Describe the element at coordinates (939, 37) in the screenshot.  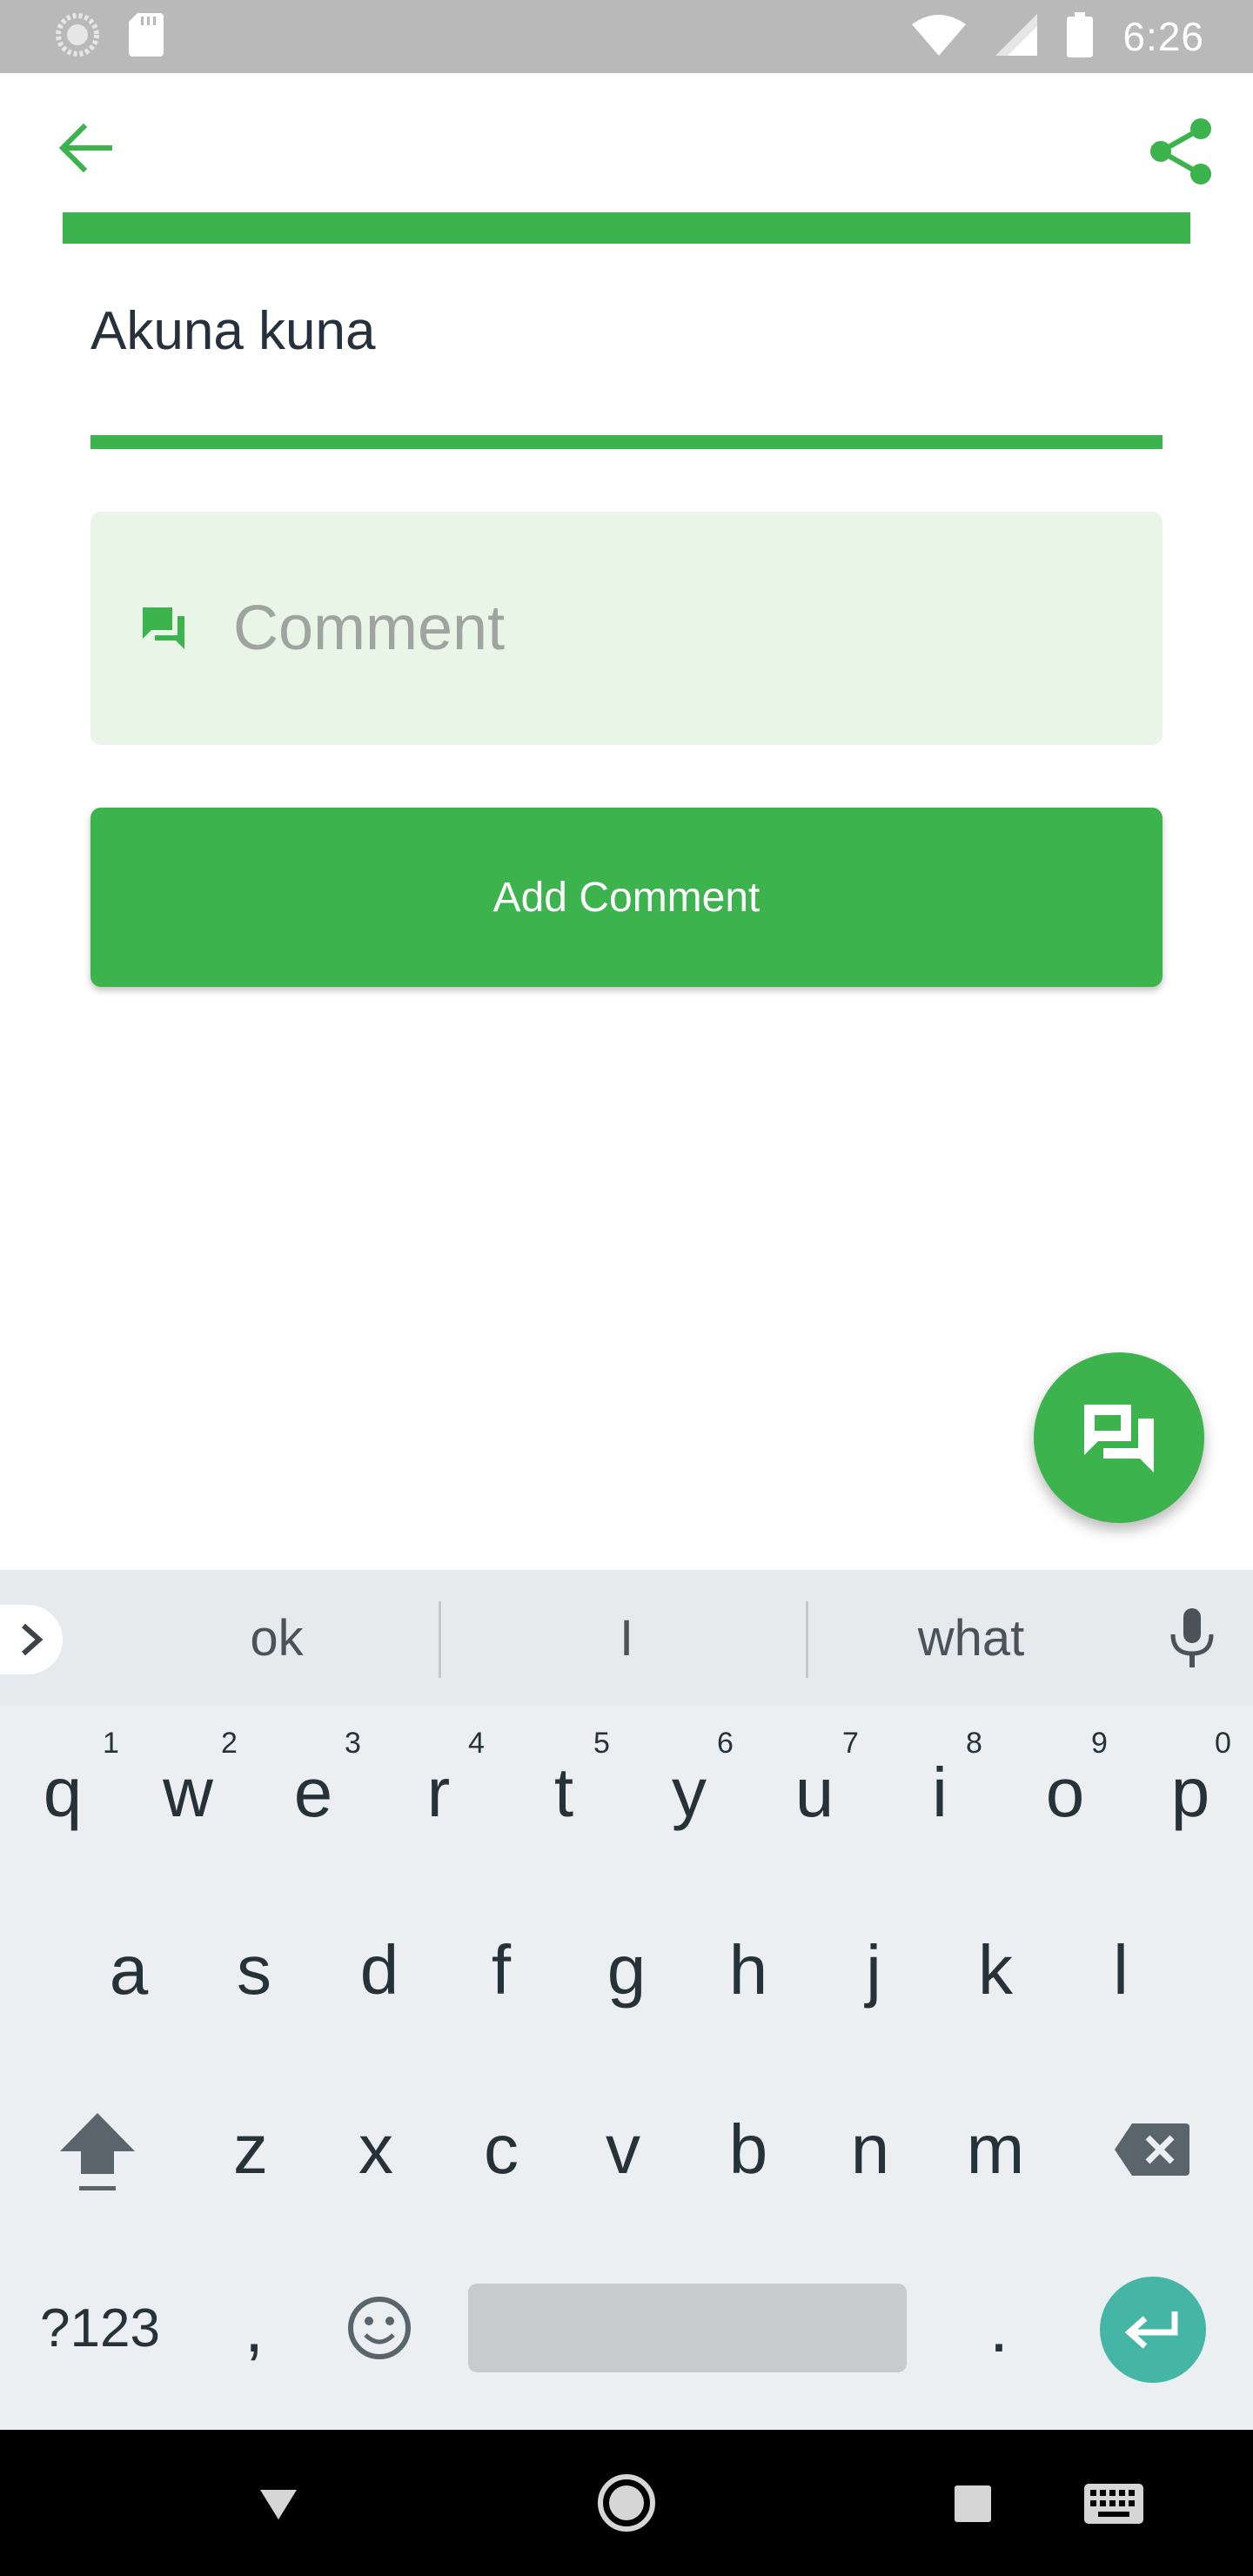
I see `wifi-icon` at that location.